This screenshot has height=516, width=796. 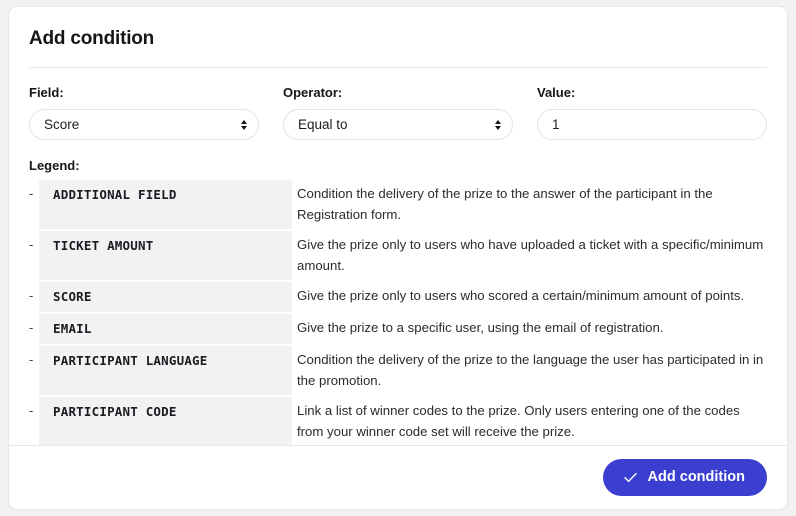 I want to click on operator-label: Operator:, so click(x=313, y=92).